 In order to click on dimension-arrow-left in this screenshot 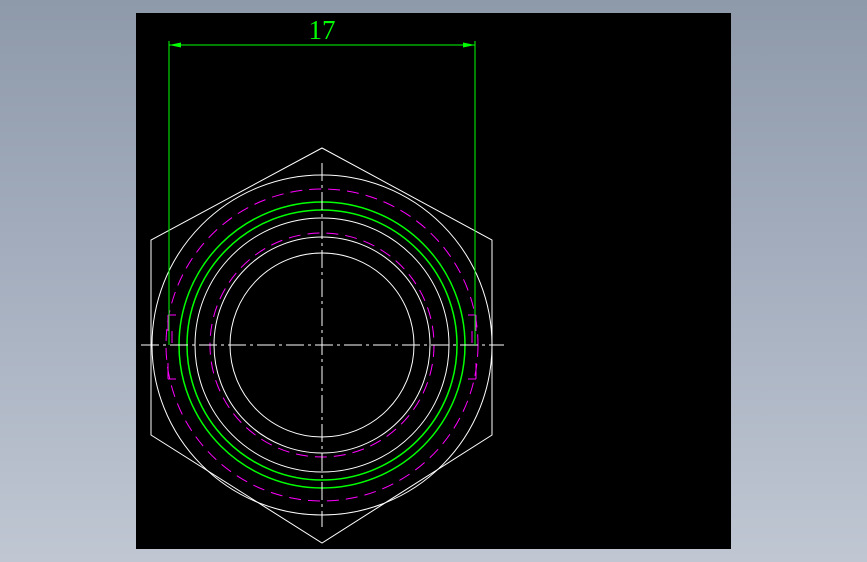, I will do `click(175, 45)`.